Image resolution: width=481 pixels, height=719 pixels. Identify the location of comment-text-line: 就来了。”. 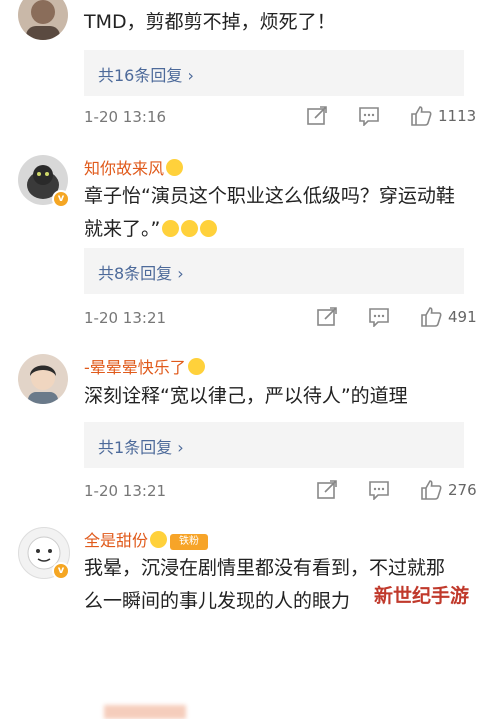
(122, 229).